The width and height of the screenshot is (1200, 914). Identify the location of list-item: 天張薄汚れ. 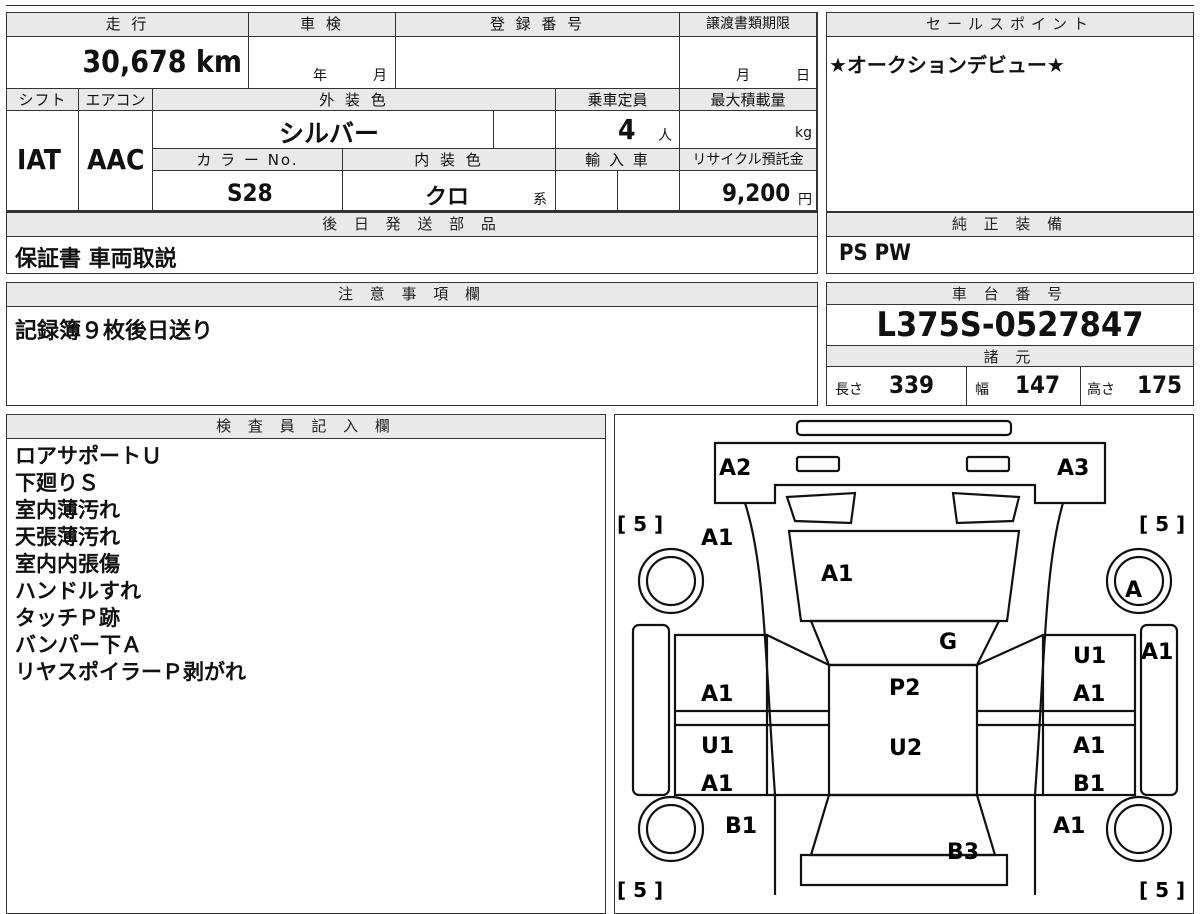
(67, 537).